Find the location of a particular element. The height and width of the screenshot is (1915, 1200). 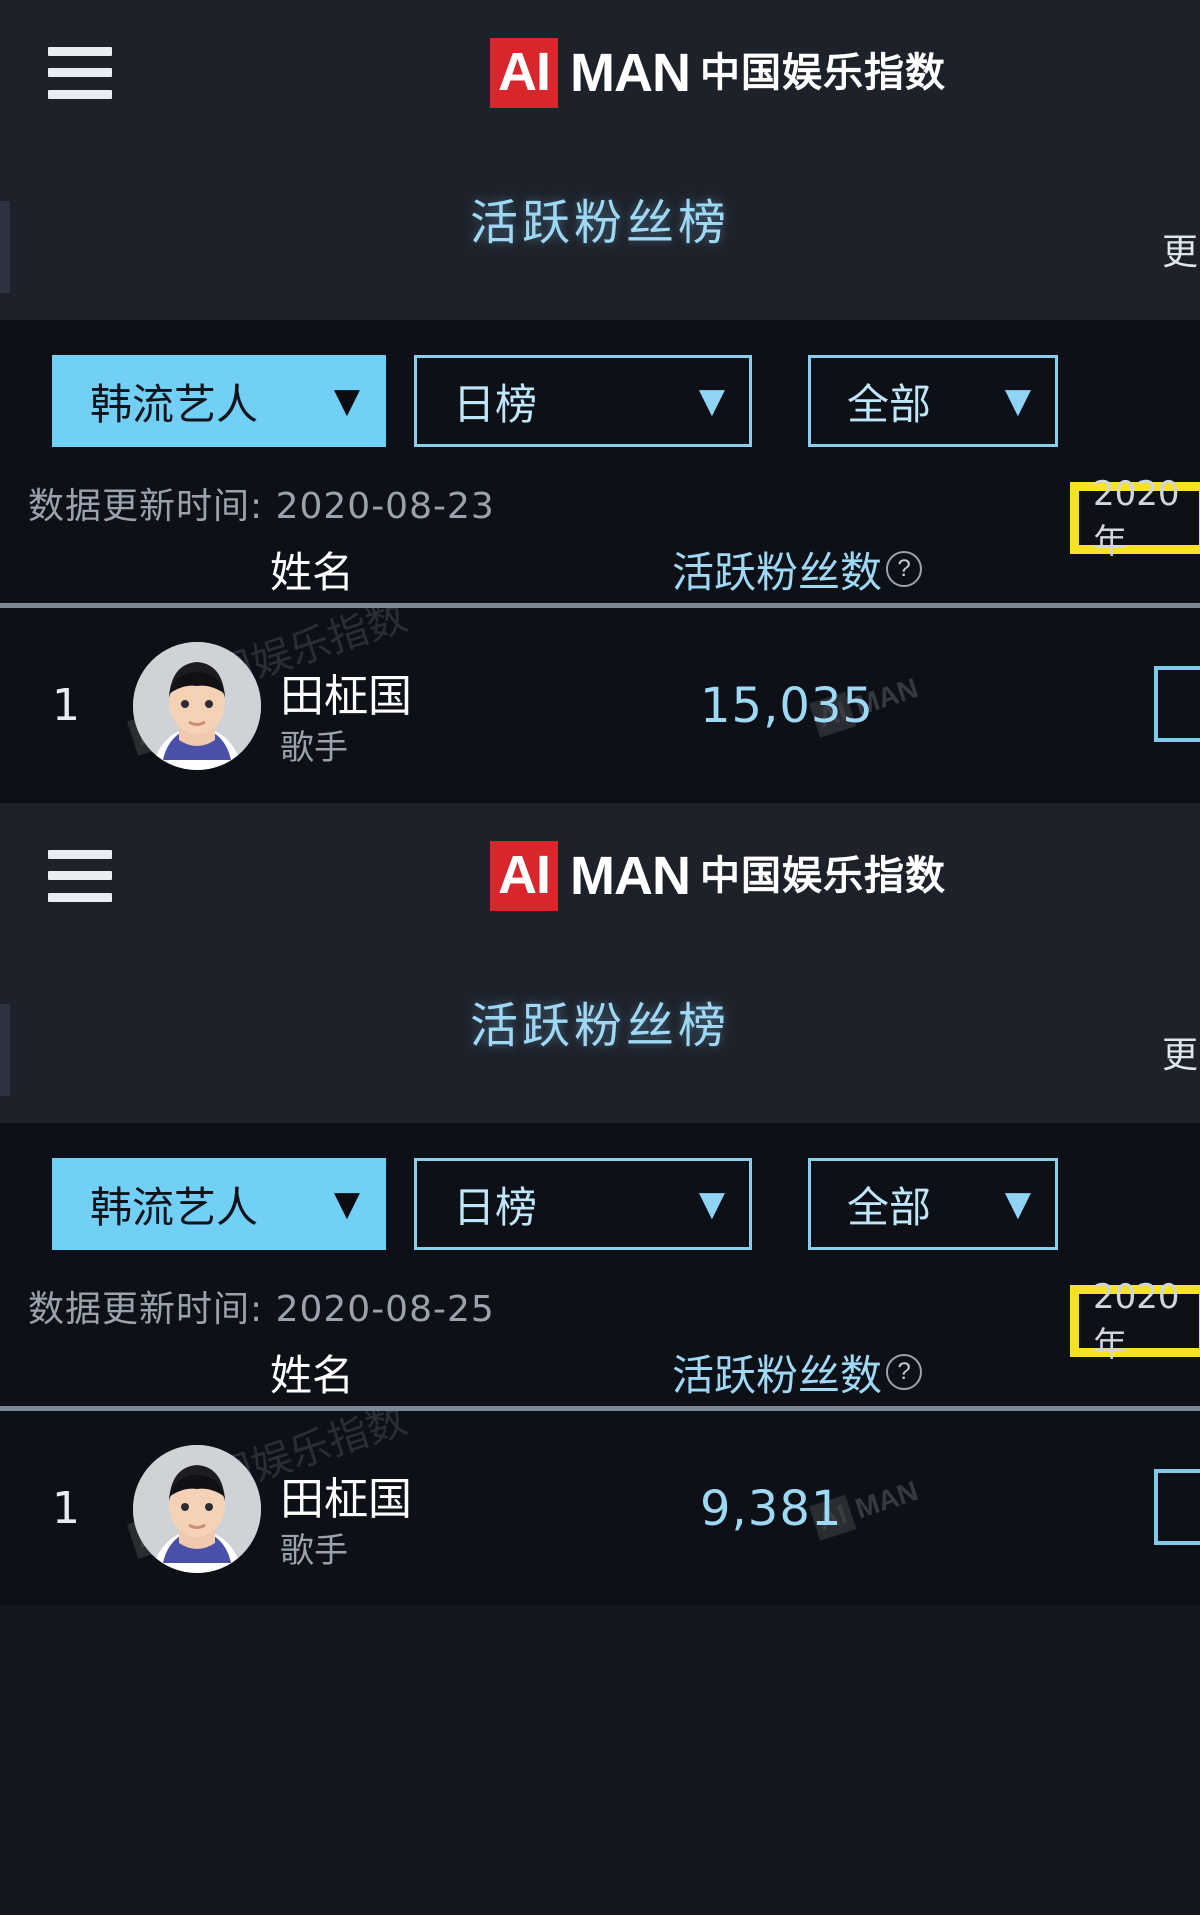

app-logo-1: AI MAN 中国娱乐指数 is located at coordinates (718, 72).